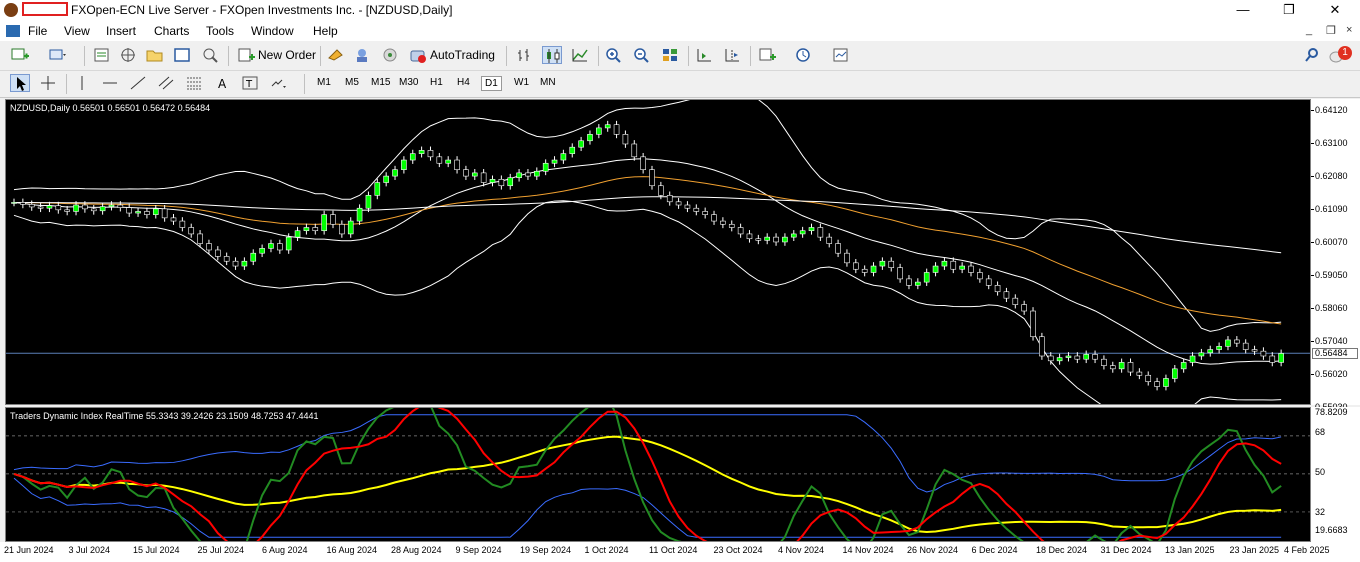 The height and width of the screenshot is (562, 1360). I want to click on zoom-in-icon, so click(614, 55).